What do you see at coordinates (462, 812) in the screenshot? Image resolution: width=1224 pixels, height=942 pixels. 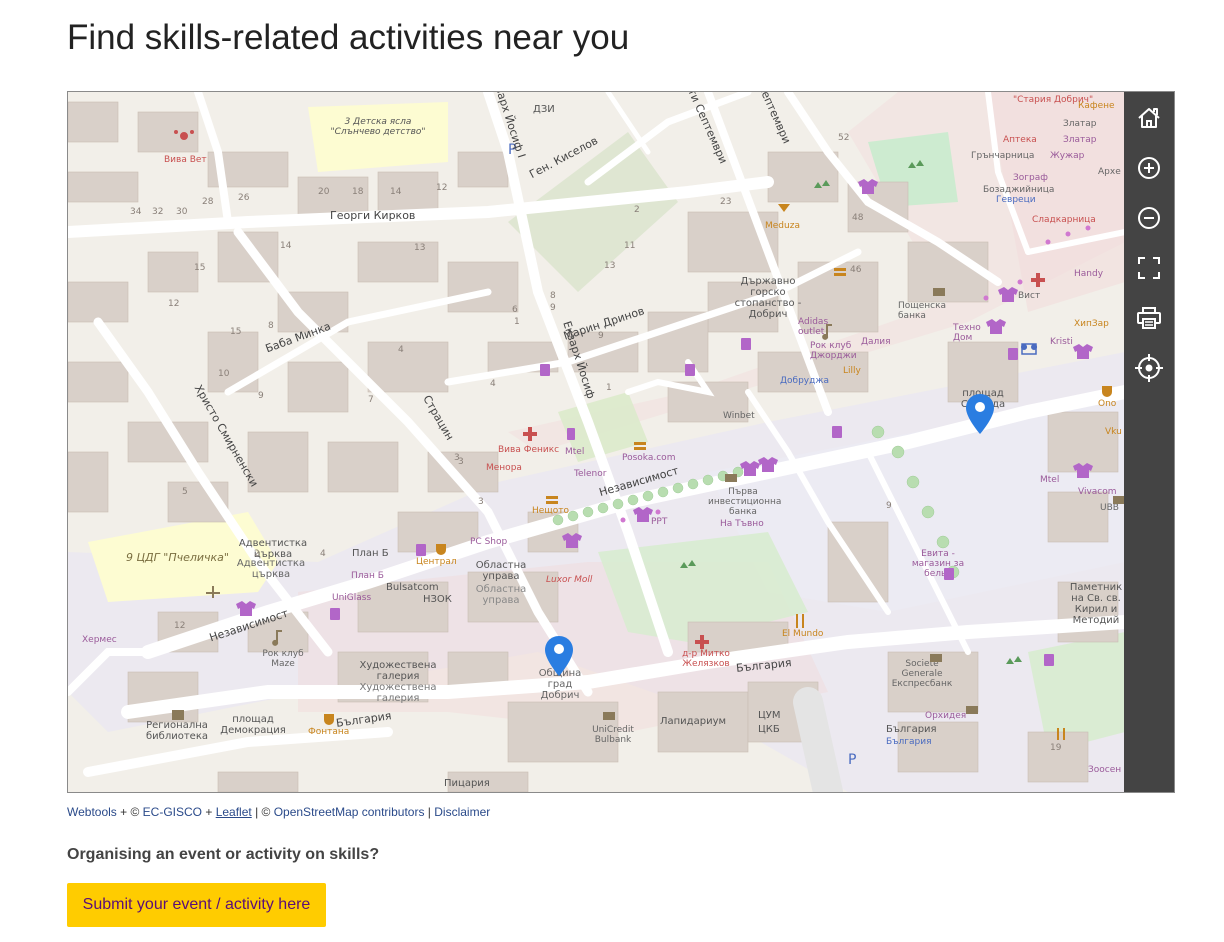 I see `disclaimer-link: Disclaimer` at bounding box center [462, 812].